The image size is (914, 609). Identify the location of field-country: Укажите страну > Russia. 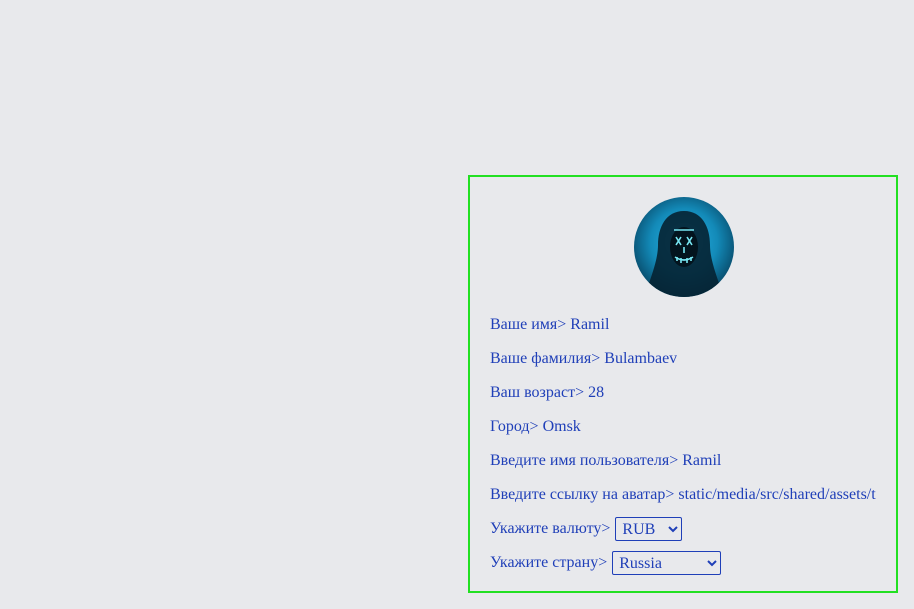
(683, 563).